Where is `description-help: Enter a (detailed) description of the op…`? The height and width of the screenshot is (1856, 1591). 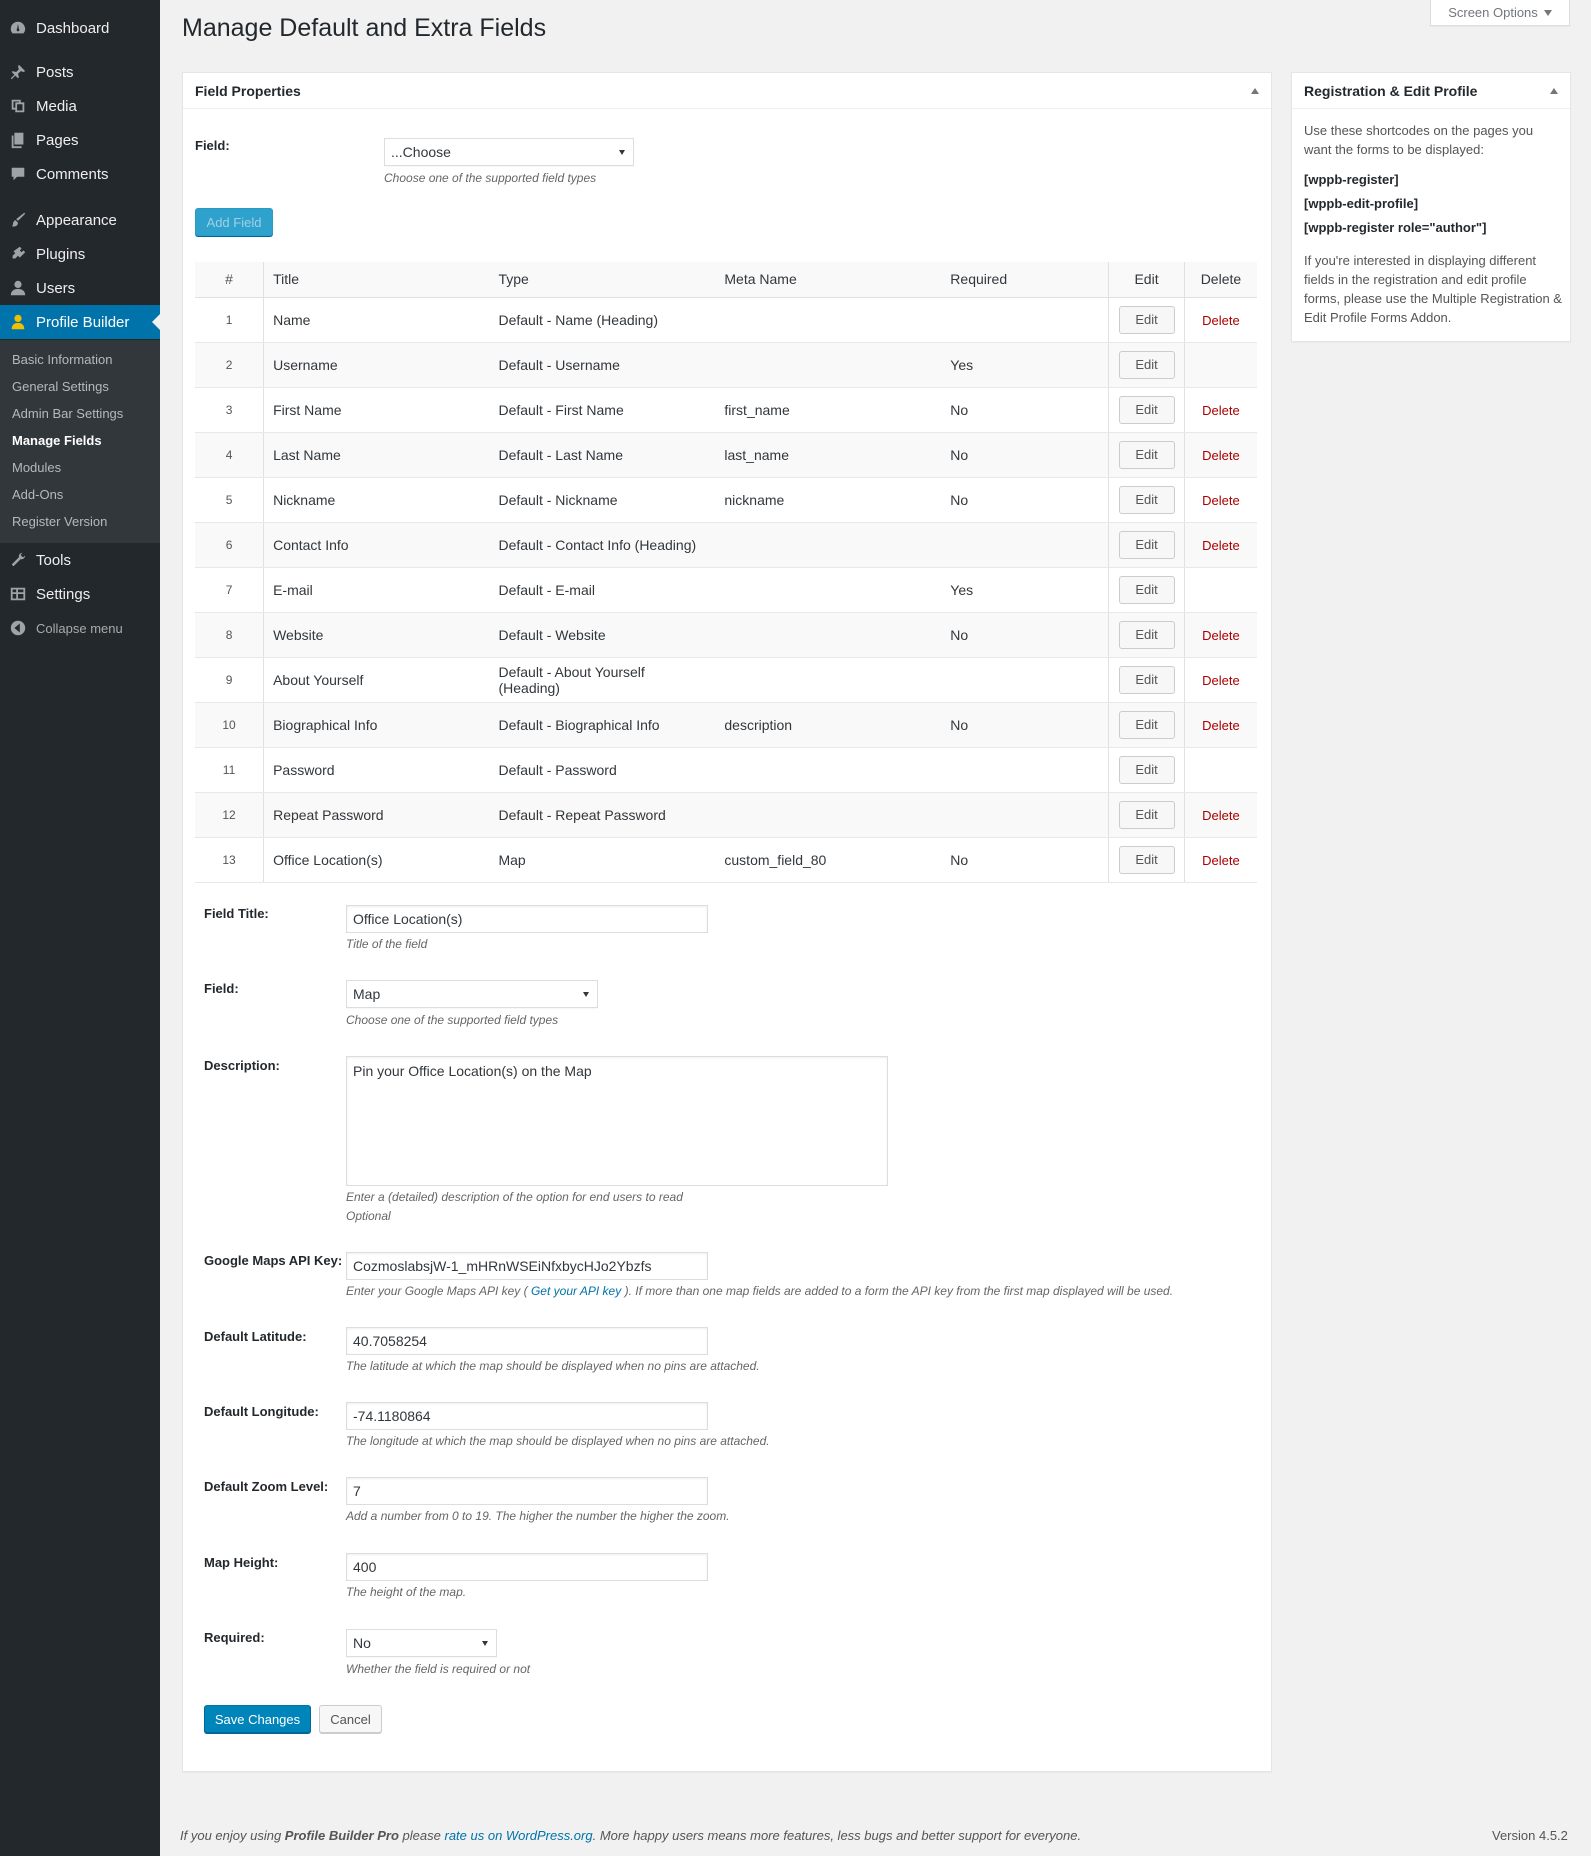
description-help: Enter a (detailed) description of the op… is located at coordinates (514, 1197).